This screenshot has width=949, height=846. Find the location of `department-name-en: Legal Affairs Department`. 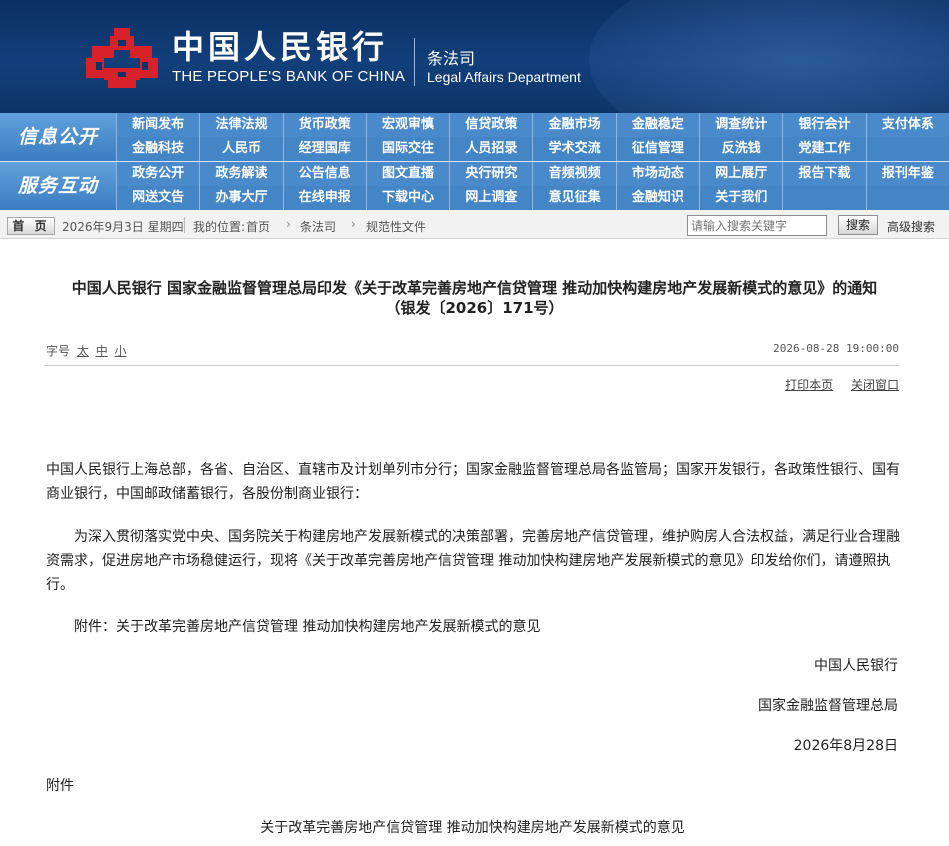

department-name-en: Legal Affairs Department is located at coordinates (504, 77).